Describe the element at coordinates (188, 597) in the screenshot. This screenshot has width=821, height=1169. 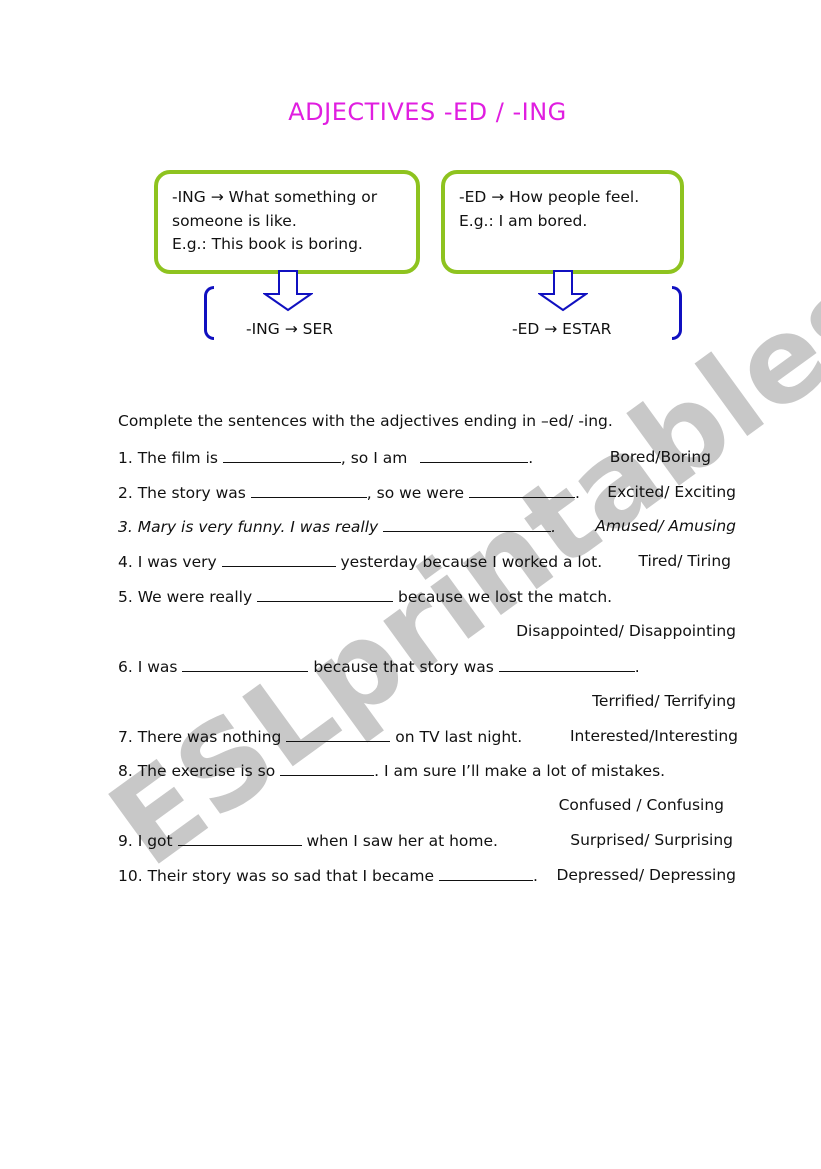
I see `sentence-text: 5. We were really` at that location.